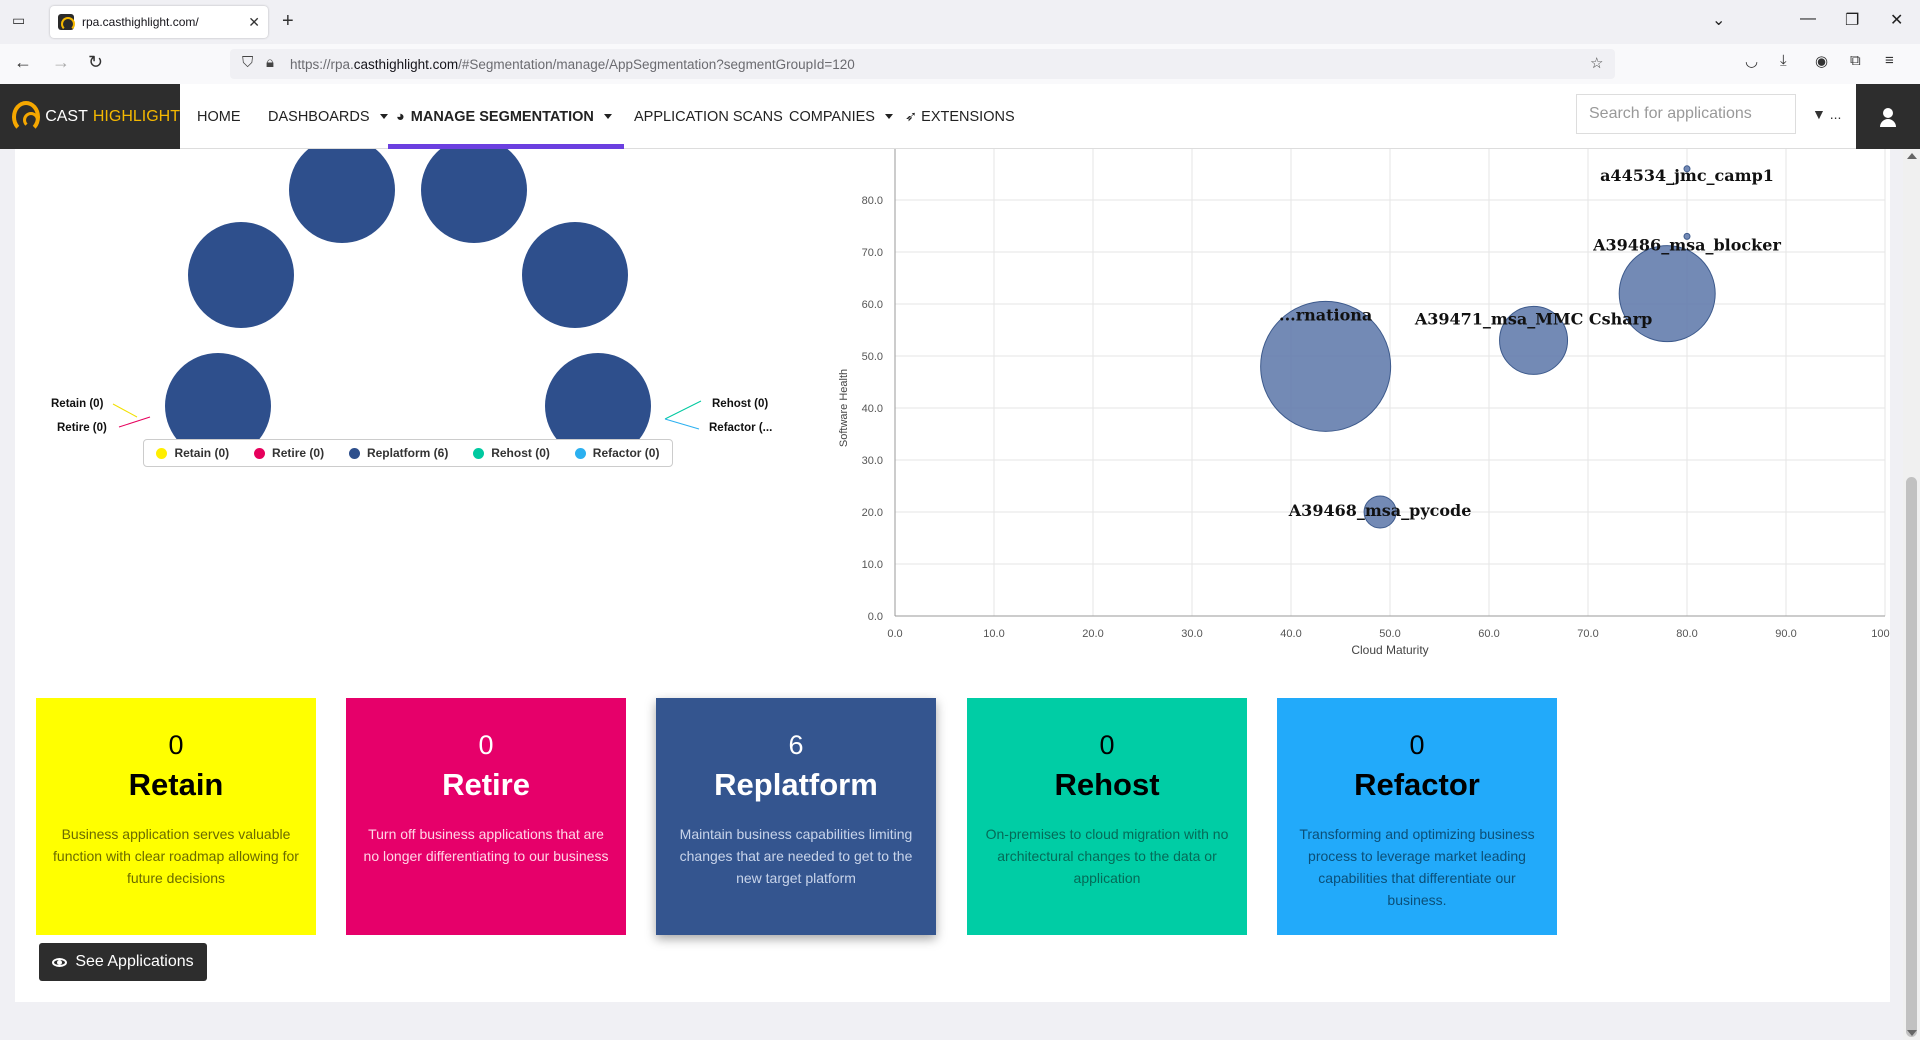 The width and height of the screenshot is (1920, 1040). Describe the element at coordinates (1686, 114) in the screenshot. I see `search-input` at that location.